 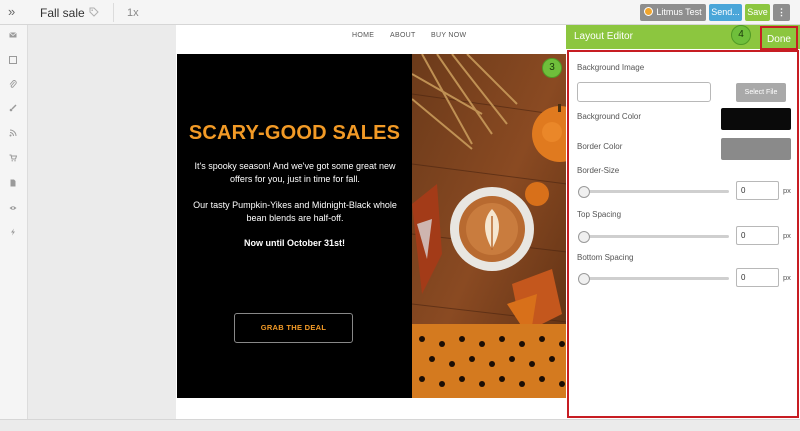 What do you see at coordinates (655, 278) in the screenshot?
I see `bottom-spacing-slider-track` at bounding box center [655, 278].